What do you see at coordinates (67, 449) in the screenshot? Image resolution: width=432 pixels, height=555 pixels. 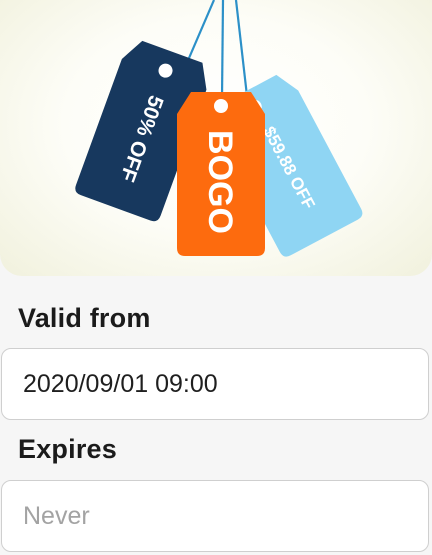 I see `expires-label: Expires` at bounding box center [67, 449].